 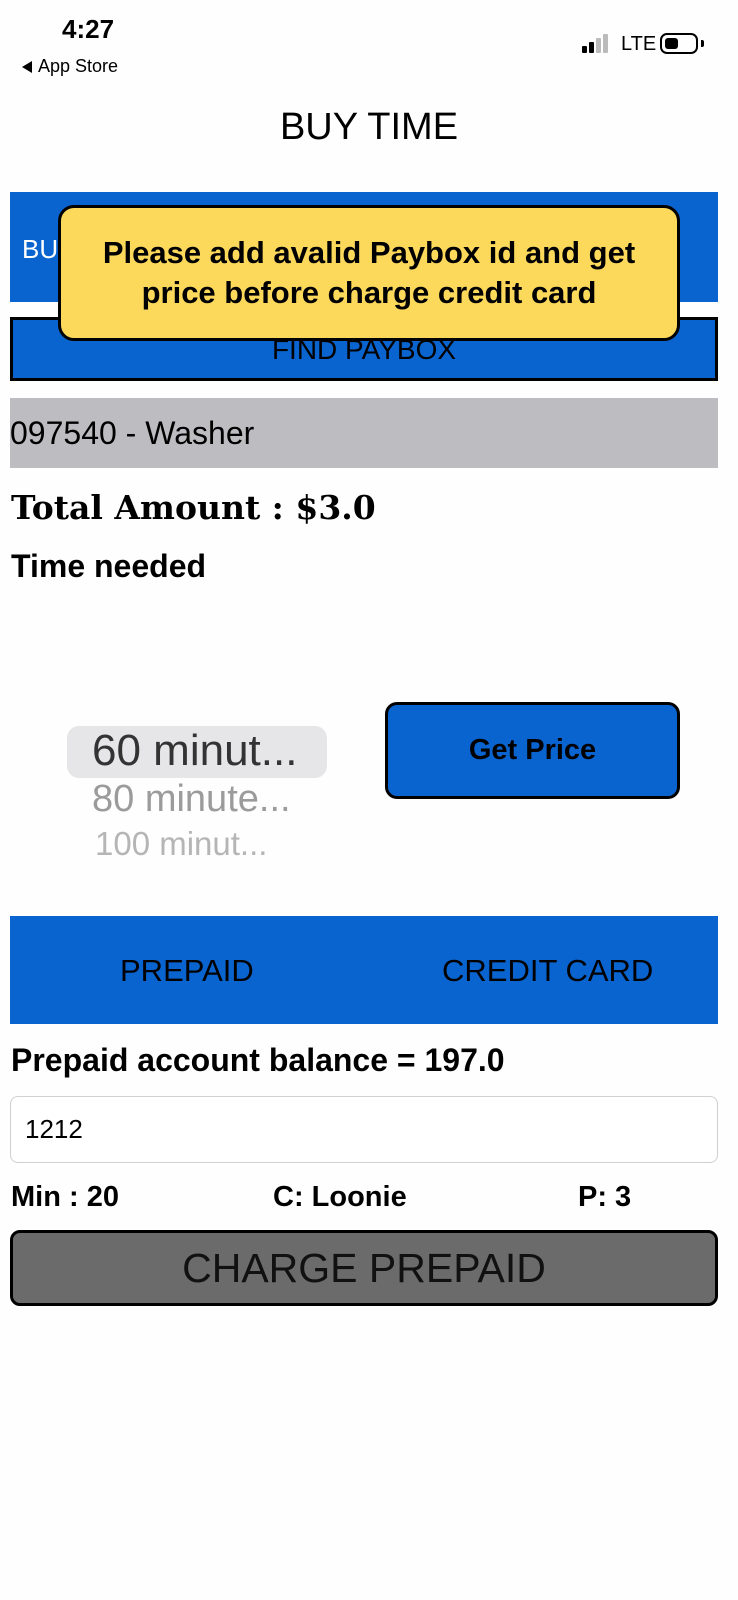 What do you see at coordinates (78, 66) in the screenshot?
I see `back-label: App Store` at bounding box center [78, 66].